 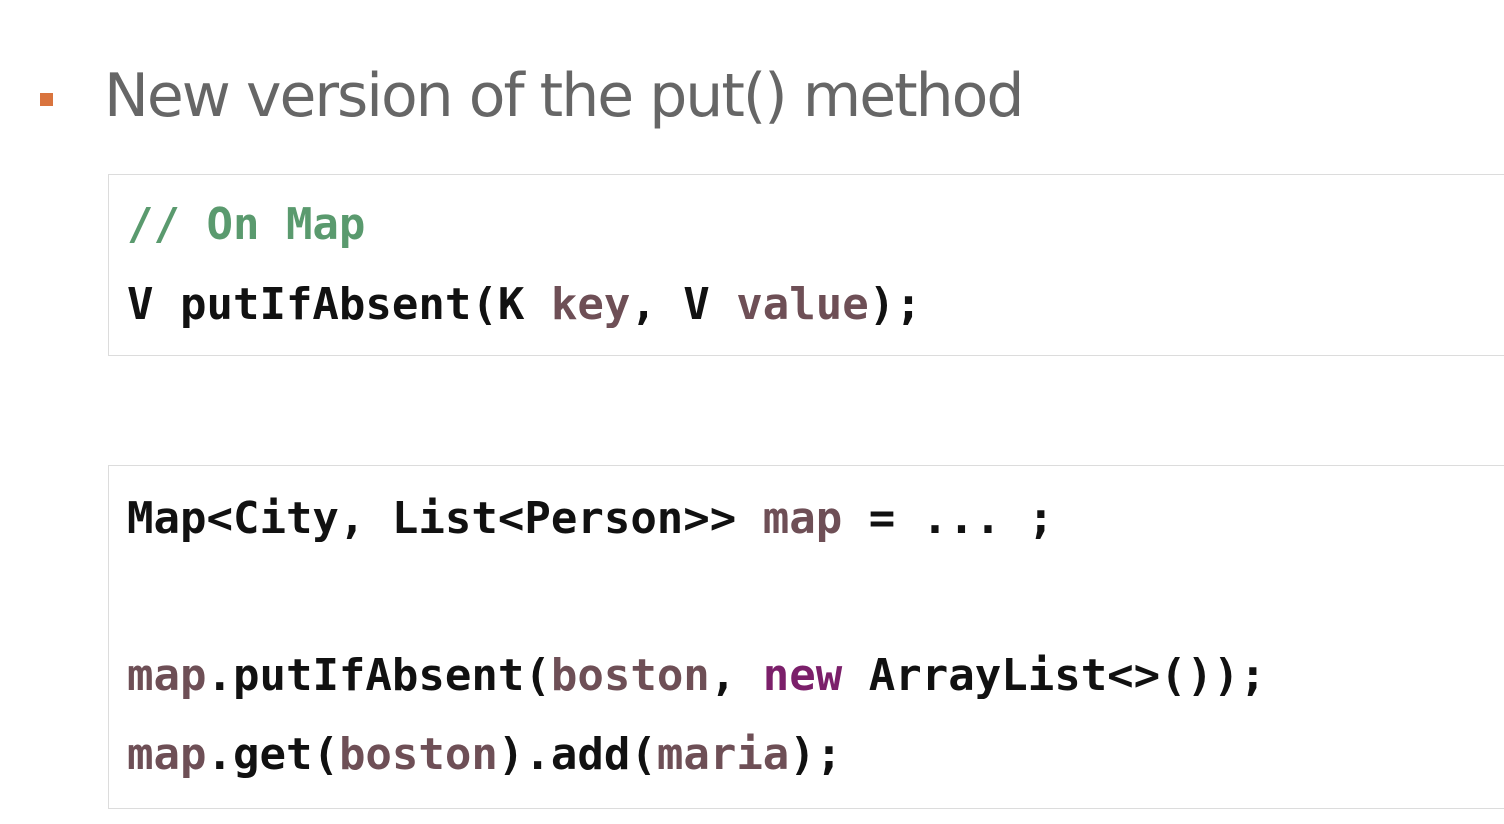 What do you see at coordinates (564, 96) in the screenshot?
I see `slide-heading: New version of the put() method` at bounding box center [564, 96].